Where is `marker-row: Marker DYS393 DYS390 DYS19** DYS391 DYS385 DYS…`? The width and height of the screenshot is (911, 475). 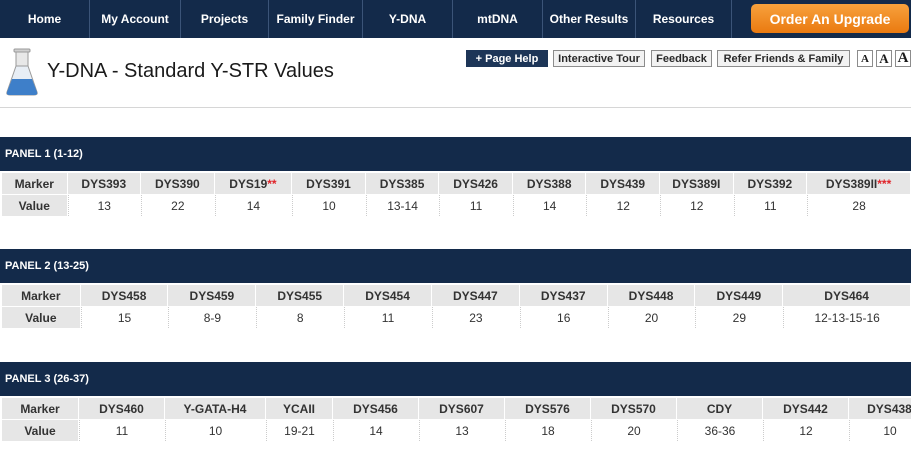 marker-row: Marker DYS393 DYS390 DYS19** DYS391 DYS385 DYS… is located at coordinates (456, 183).